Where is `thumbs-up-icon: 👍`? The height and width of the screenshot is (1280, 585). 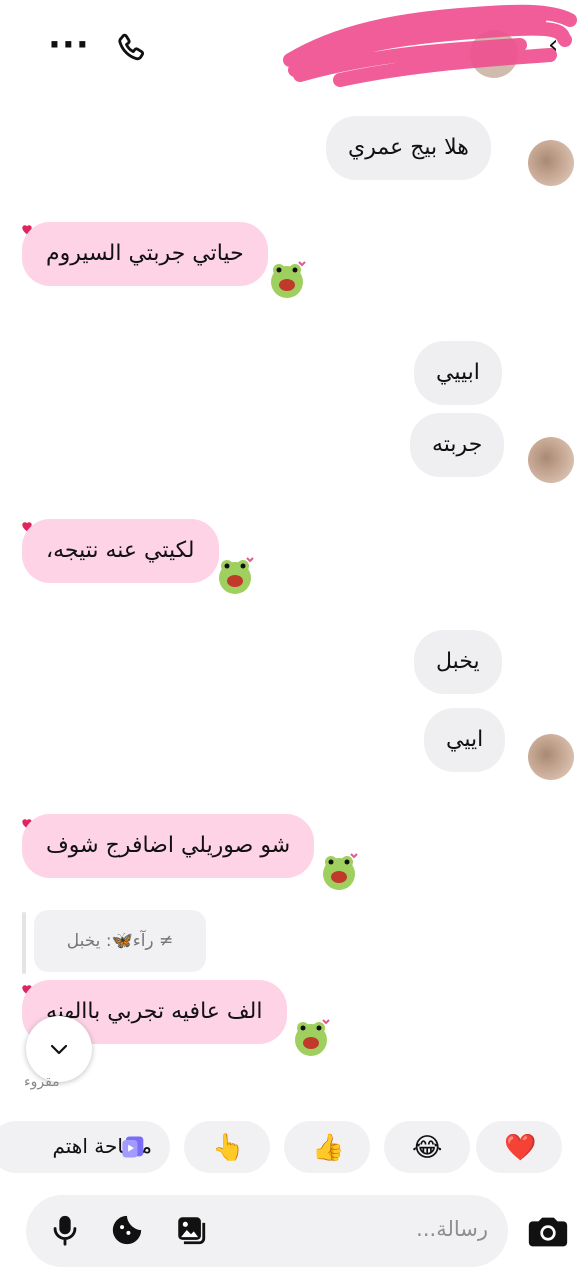 thumbs-up-icon: 👍 is located at coordinates (328, 1148).